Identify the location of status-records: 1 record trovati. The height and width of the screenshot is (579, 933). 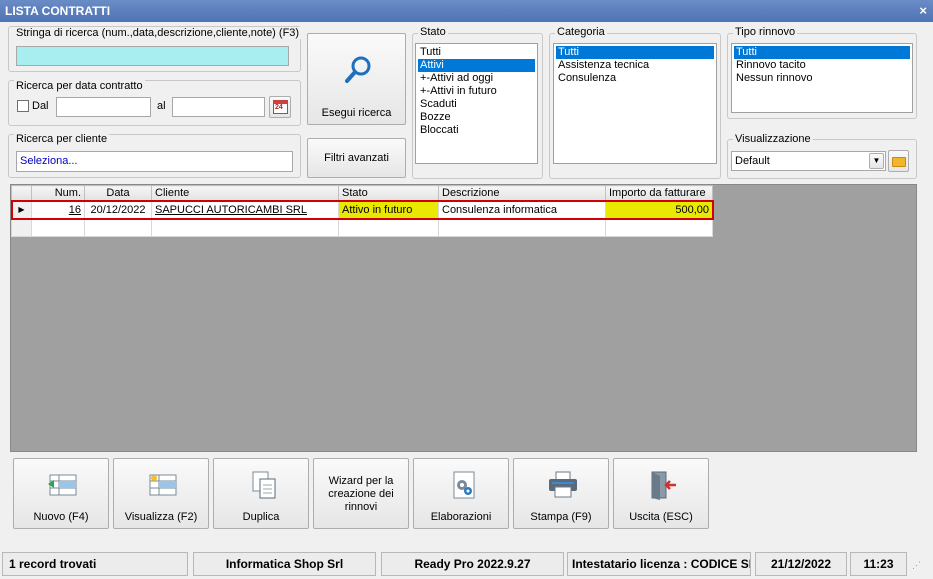
(95, 564).